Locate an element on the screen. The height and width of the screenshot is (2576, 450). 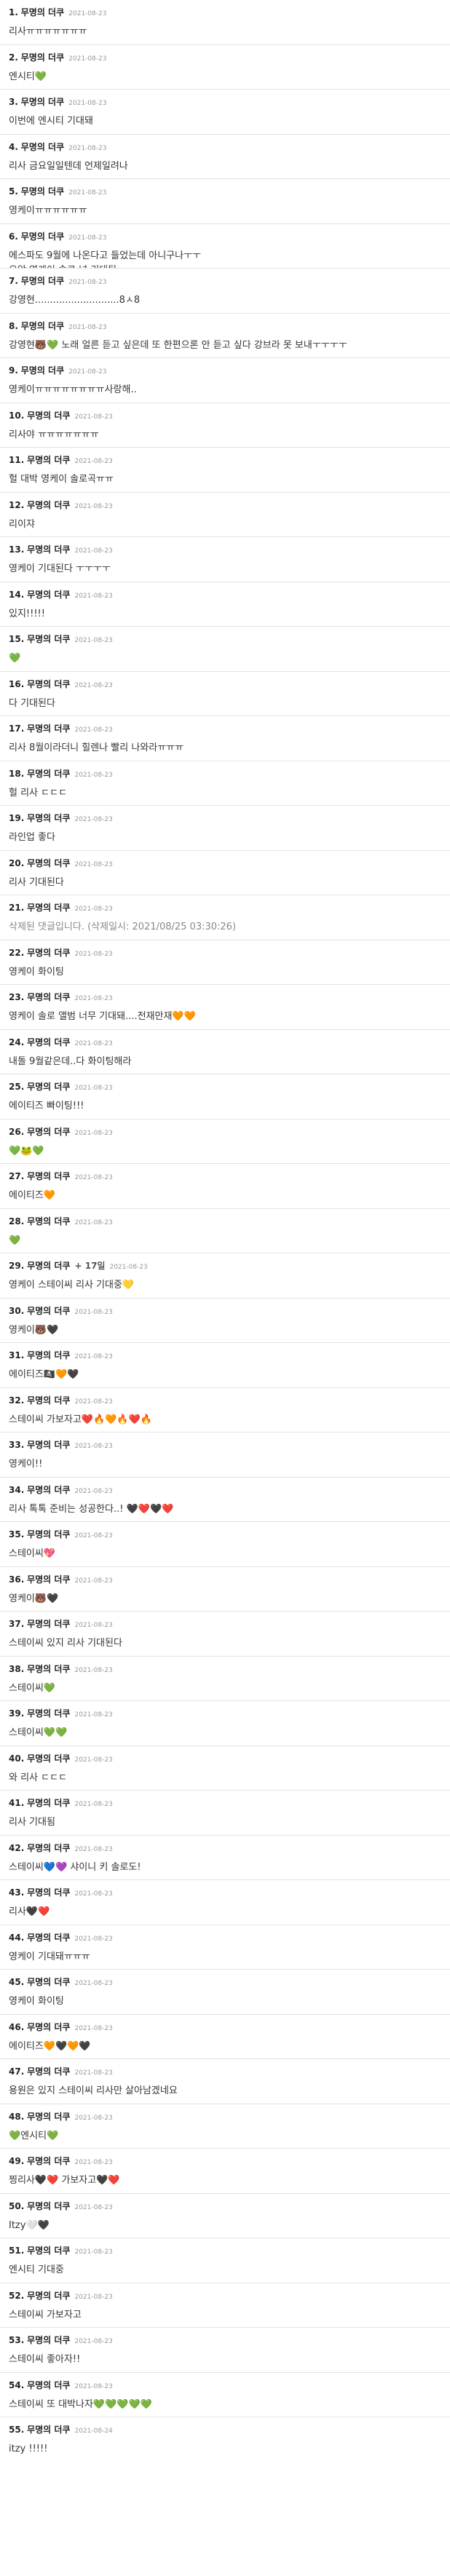
comment-header: 9. 무명의 더쿠 2021-08-23 is located at coordinates (225, 371).